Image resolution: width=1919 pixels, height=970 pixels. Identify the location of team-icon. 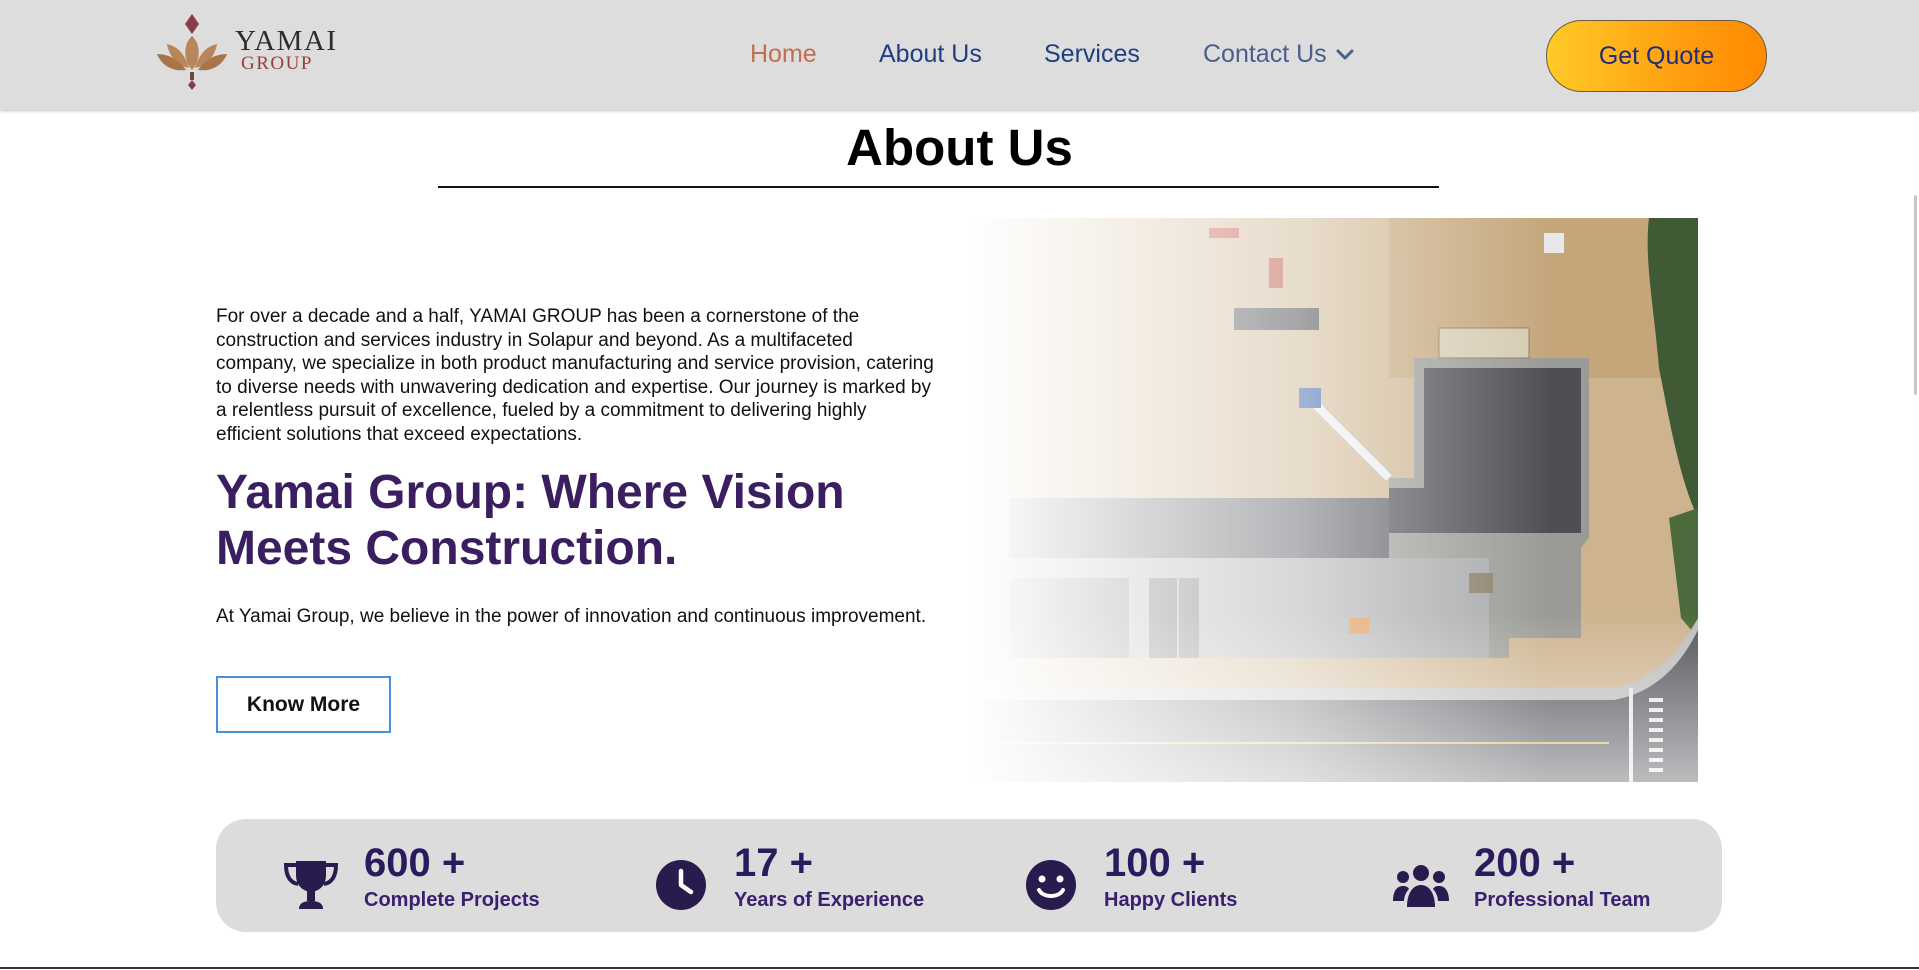
(1421, 886).